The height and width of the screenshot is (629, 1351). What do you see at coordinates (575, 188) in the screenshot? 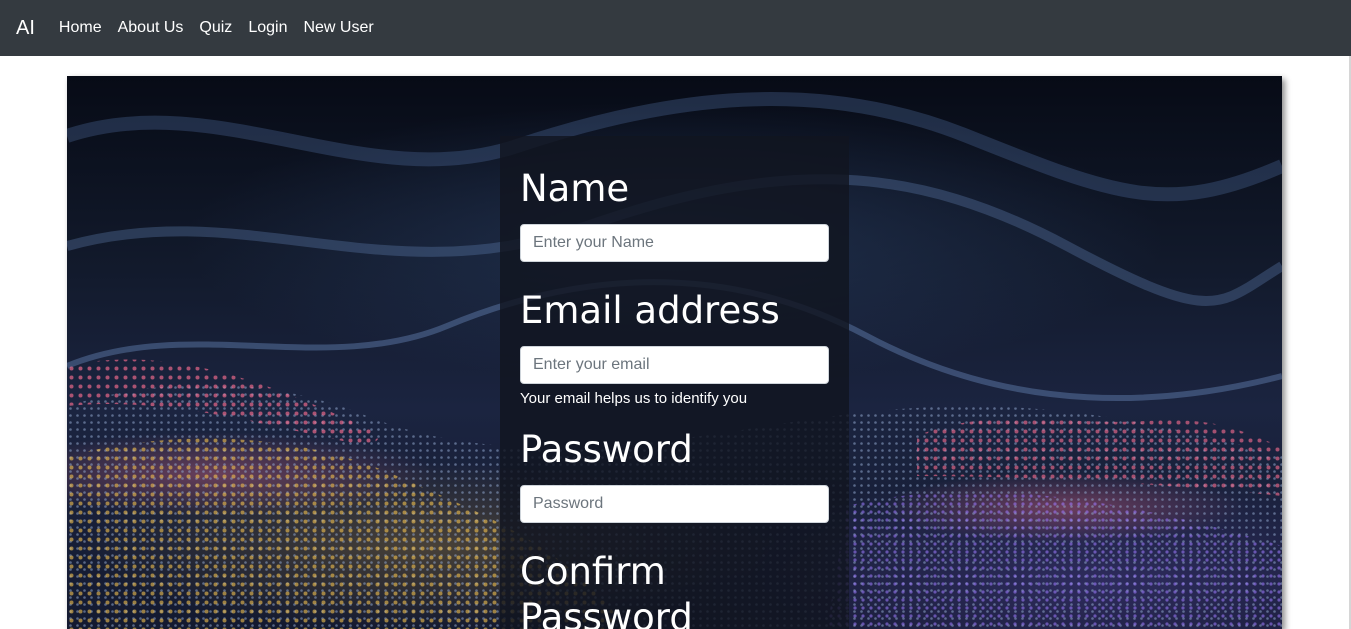
I see `name-label: Name` at bounding box center [575, 188].